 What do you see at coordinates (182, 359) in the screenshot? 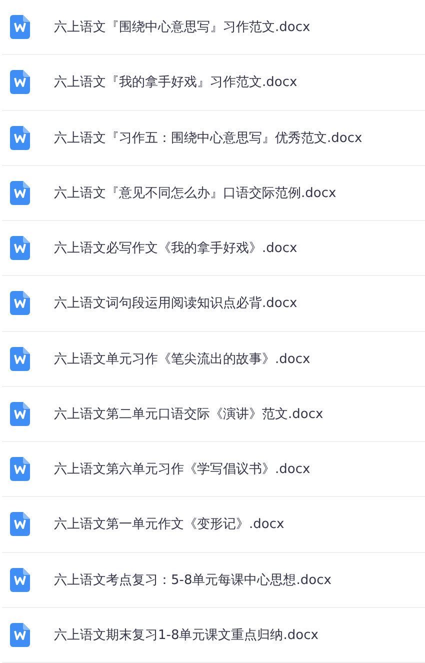
I see `file-name: 六上语文单元习作《笔尖流出的故事》.docx` at bounding box center [182, 359].